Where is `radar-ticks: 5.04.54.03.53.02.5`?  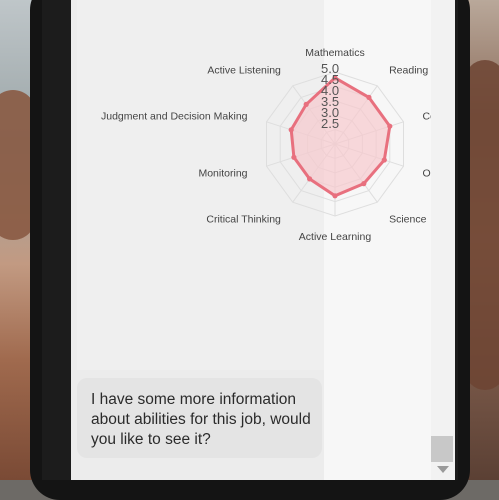 radar-ticks: 5.04.54.03.53.02.5 is located at coordinates (330, 96).